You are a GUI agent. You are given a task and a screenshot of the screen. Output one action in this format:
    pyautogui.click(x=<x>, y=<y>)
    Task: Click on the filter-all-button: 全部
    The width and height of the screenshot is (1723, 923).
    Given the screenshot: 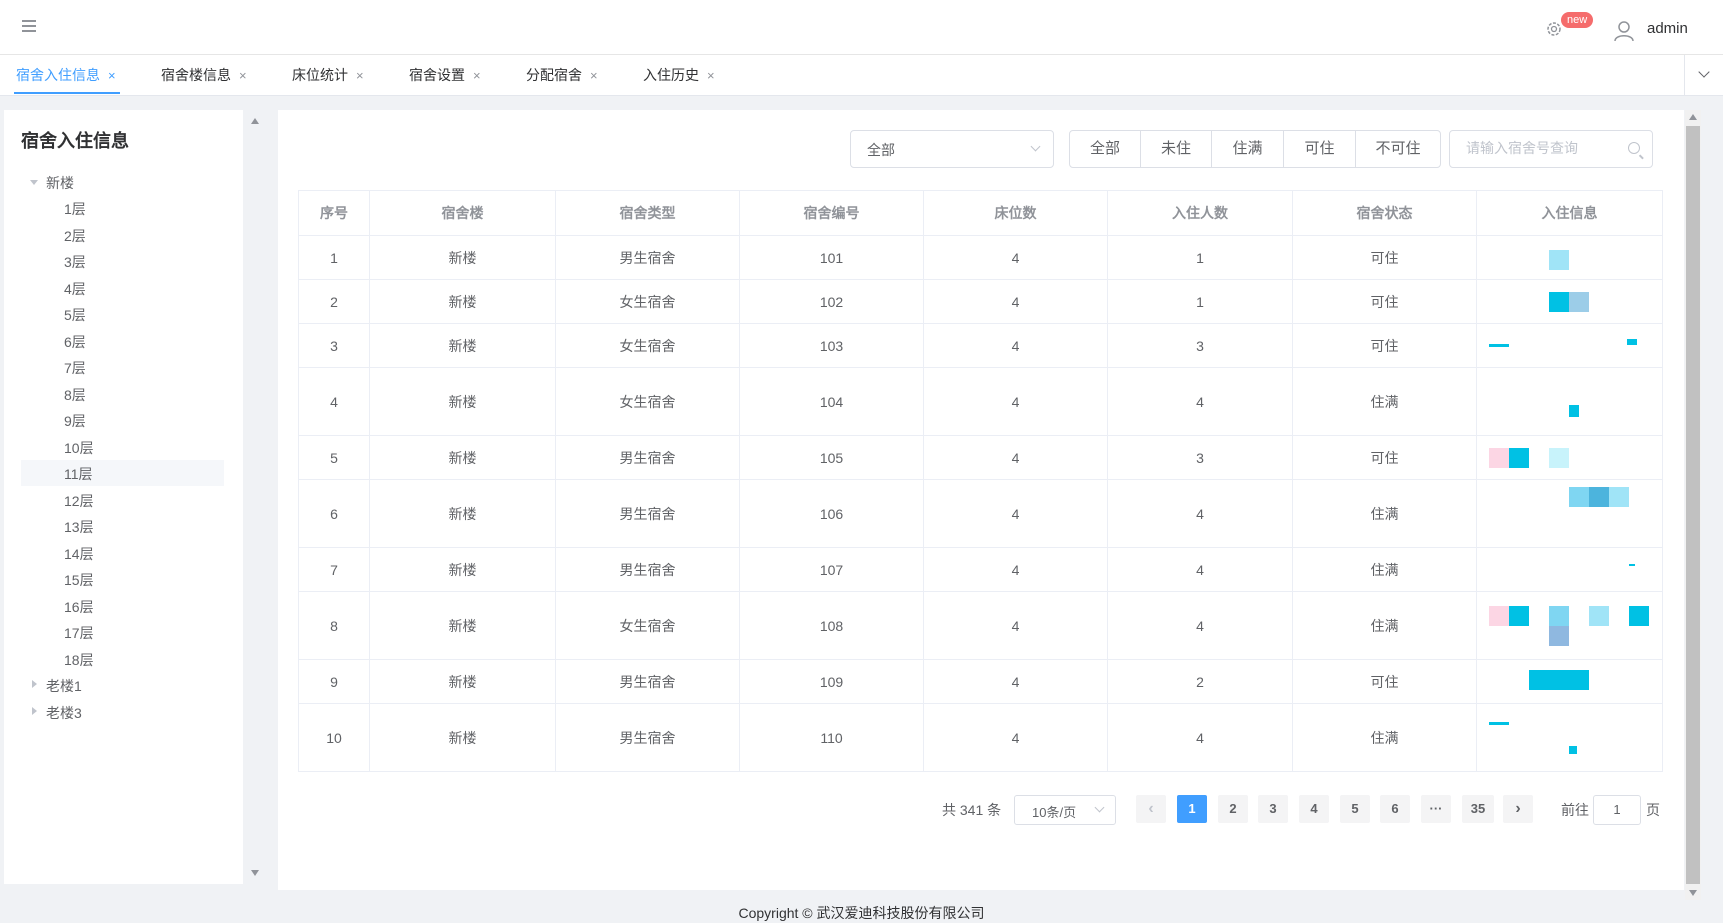 What is the action you would take?
    pyautogui.click(x=1105, y=149)
    